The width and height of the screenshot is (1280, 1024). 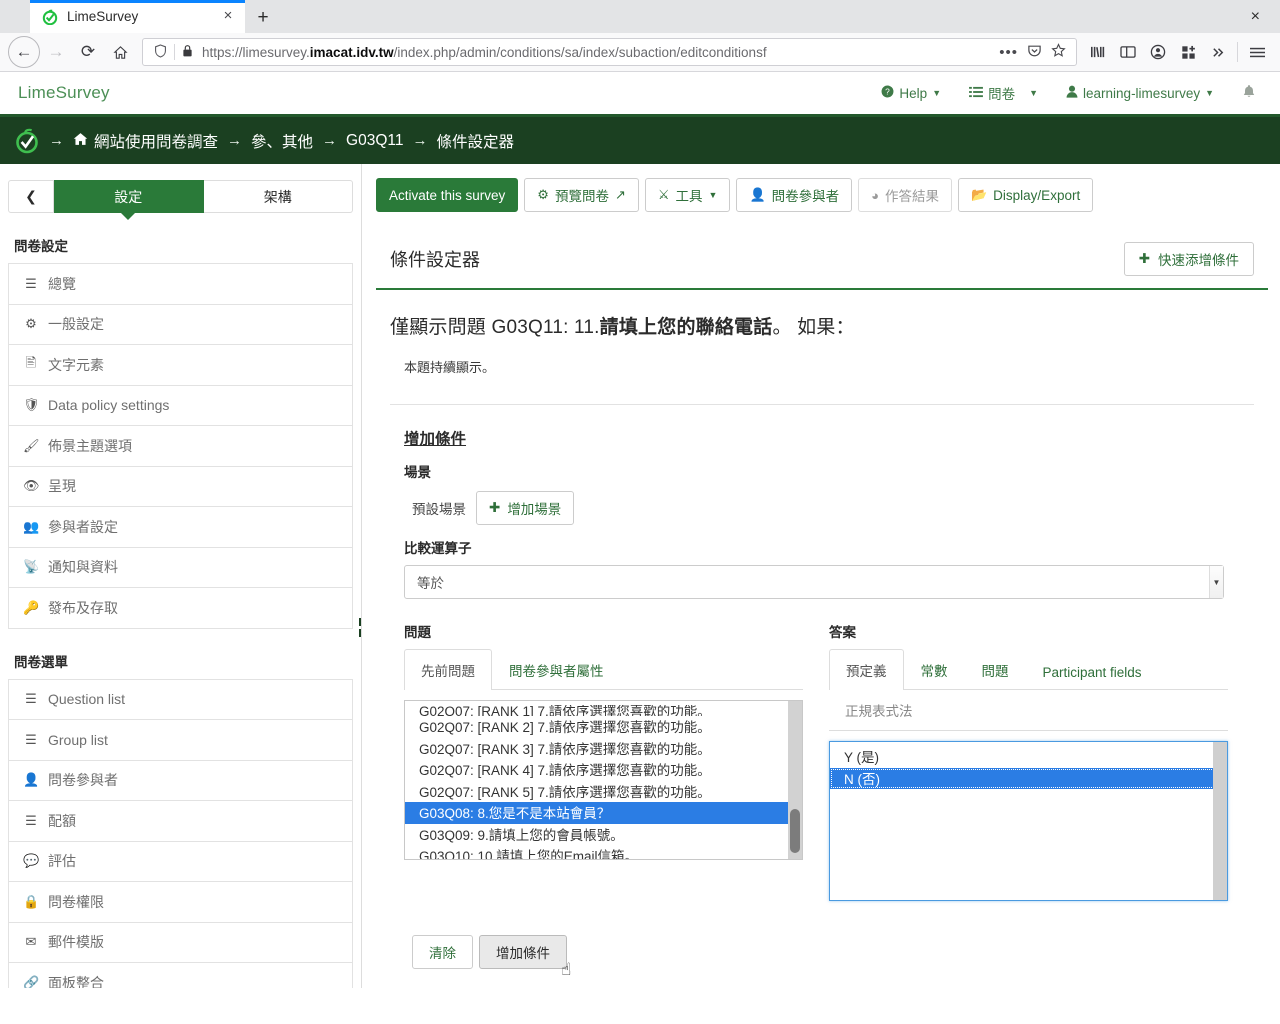 What do you see at coordinates (358, 627) in the screenshot?
I see `sidebar-resize-handle` at bounding box center [358, 627].